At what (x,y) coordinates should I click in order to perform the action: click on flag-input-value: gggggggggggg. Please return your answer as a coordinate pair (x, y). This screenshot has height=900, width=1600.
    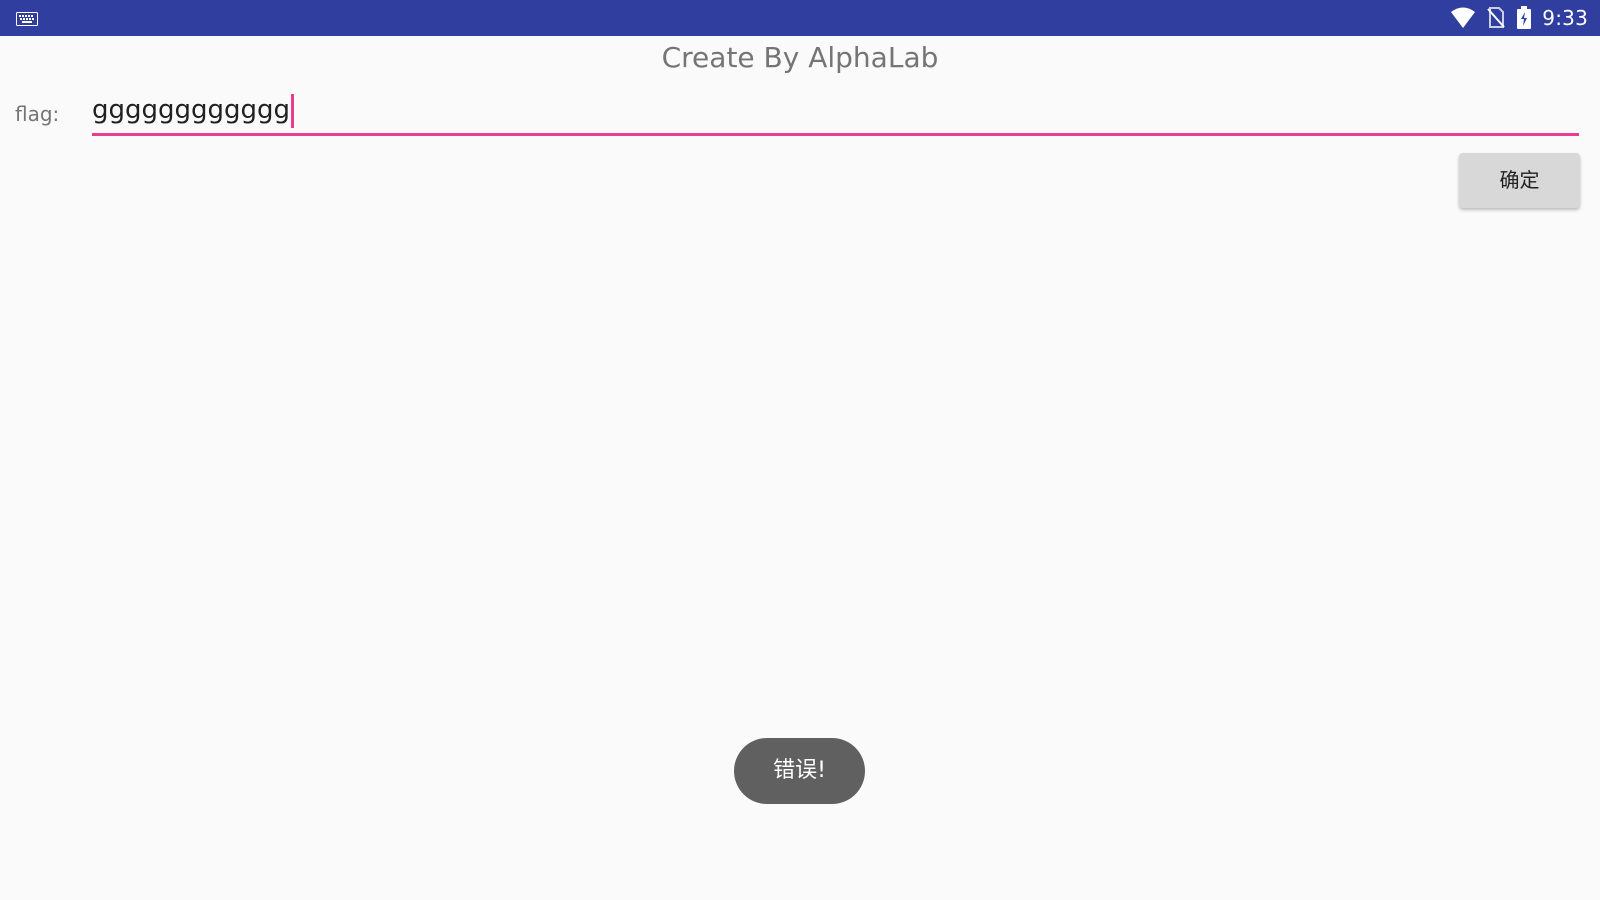
    Looking at the image, I should click on (191, 110).